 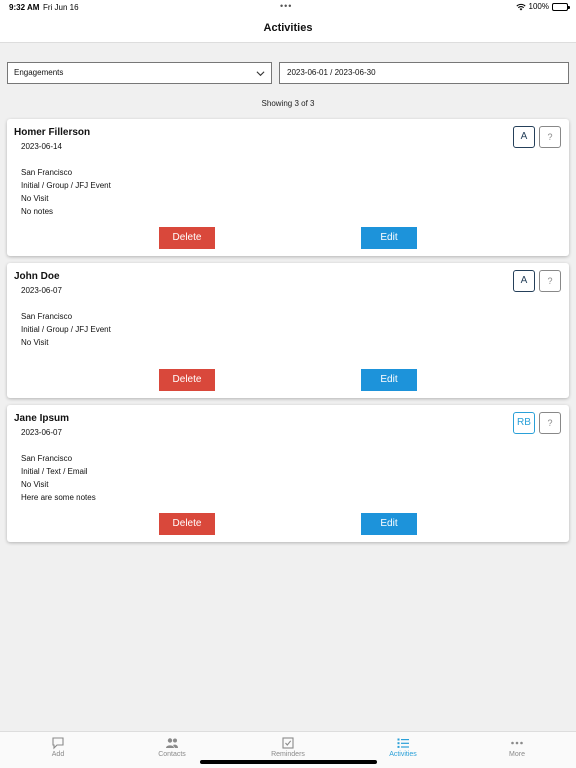 What do you see at coordinates (403, 750) in the screenshot?
I see `tab-activities: Activities` at bounding box center [403, 750].